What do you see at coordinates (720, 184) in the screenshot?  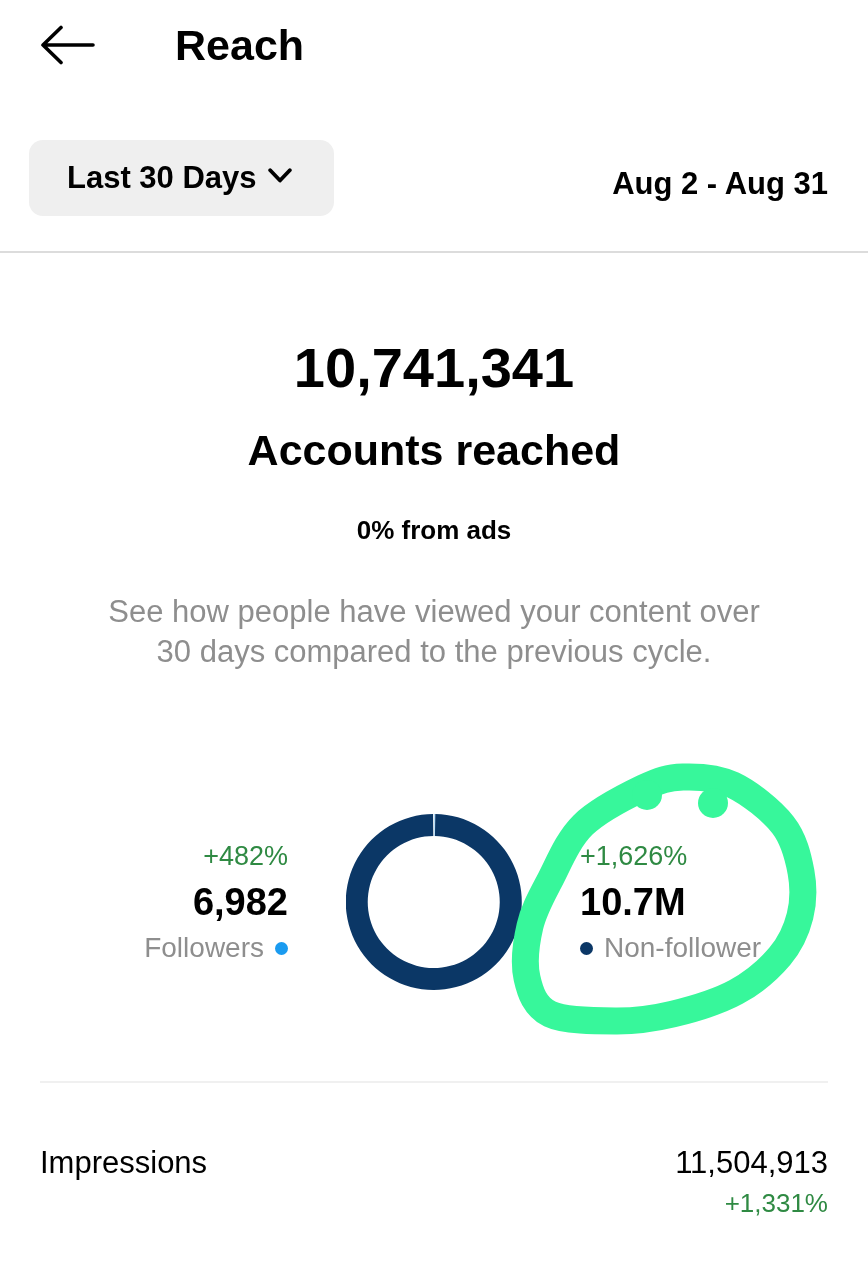 I see `date-range: Aug 2 - Aug 31` at bounding box center [720, 184].